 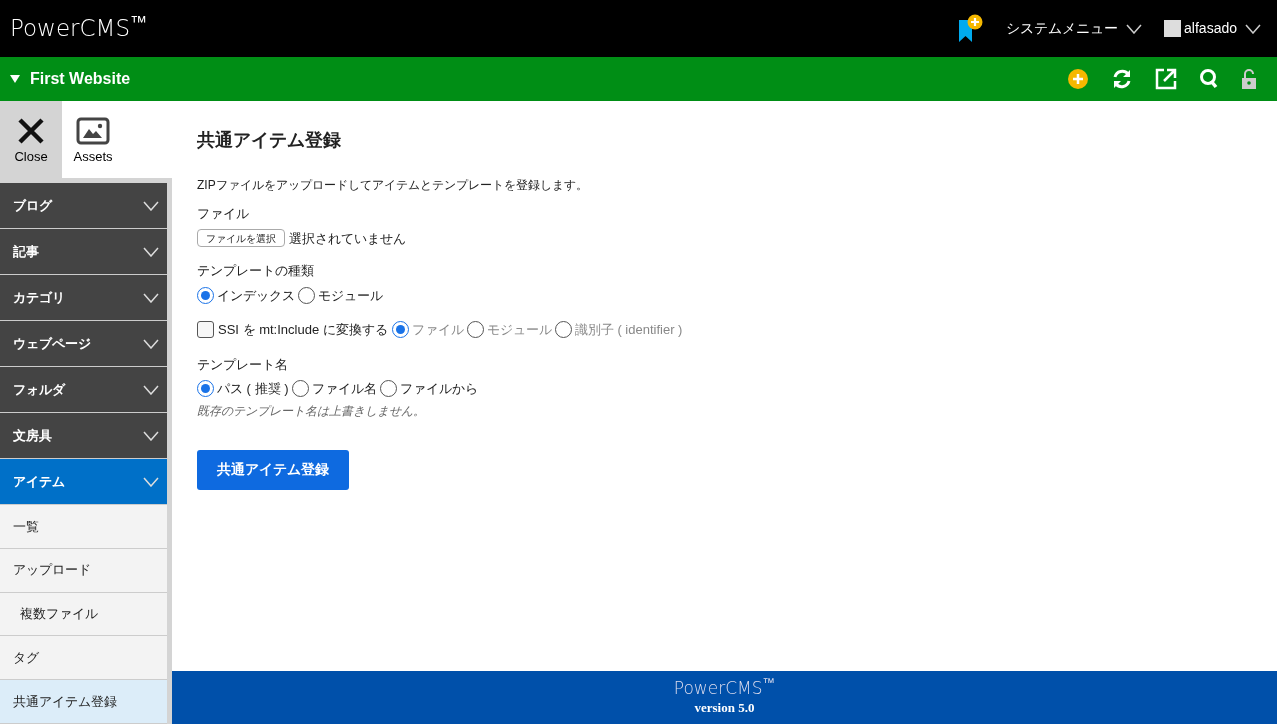 What do you see at coordinates (83, 570) in the screenshot?
I see `sidebar-subitem: アップロード` at bounding box center [83, 570].